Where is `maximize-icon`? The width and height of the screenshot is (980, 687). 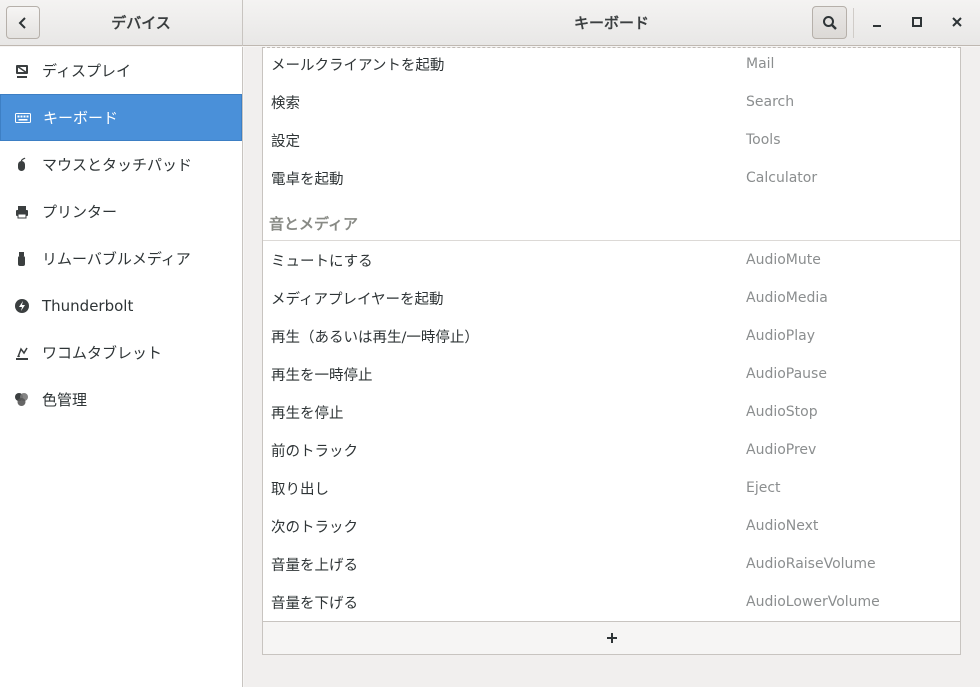 maximize-icon is located at coordinates (917, 22).